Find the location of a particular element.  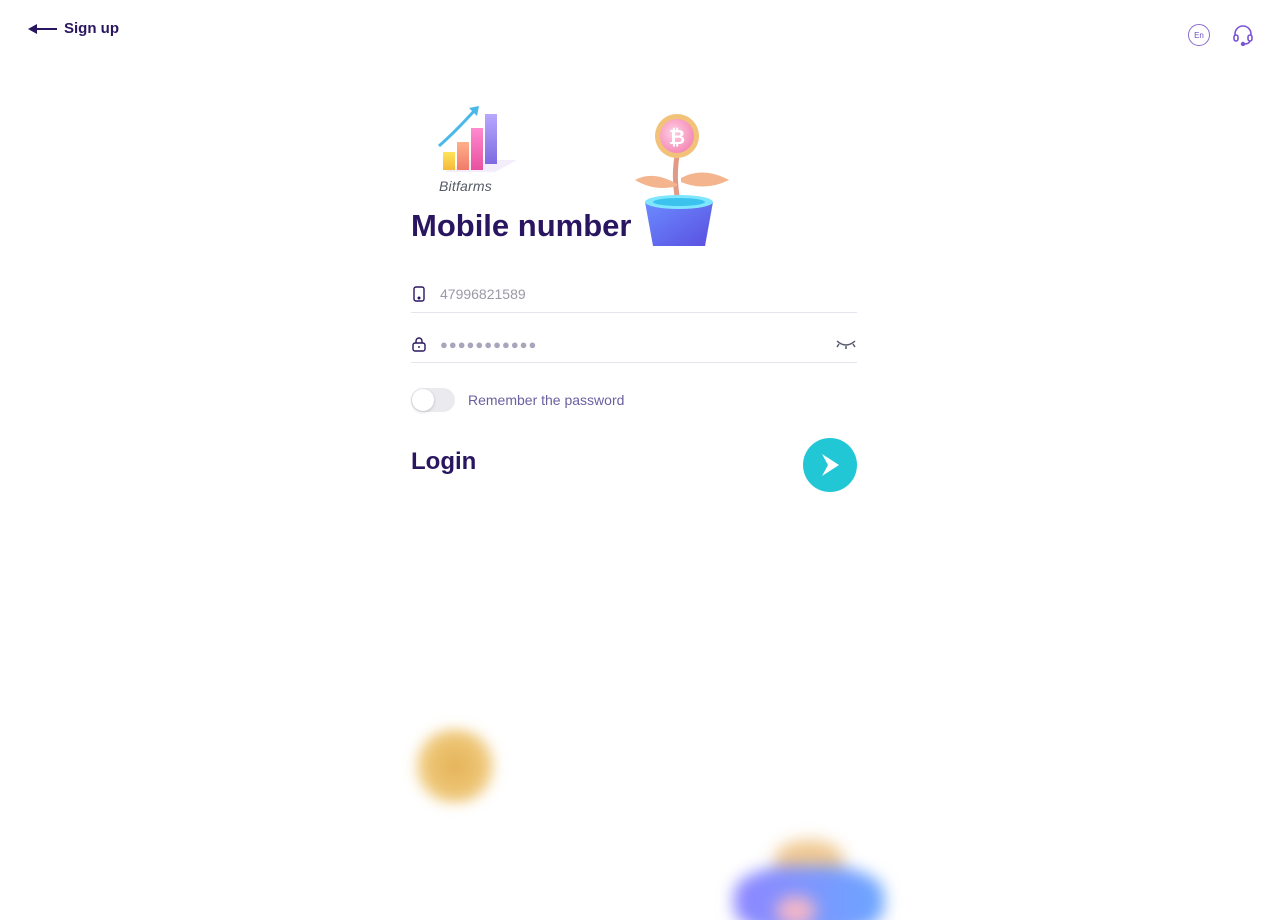

blurred-shape-decoration is located at coordinates (806, 880).